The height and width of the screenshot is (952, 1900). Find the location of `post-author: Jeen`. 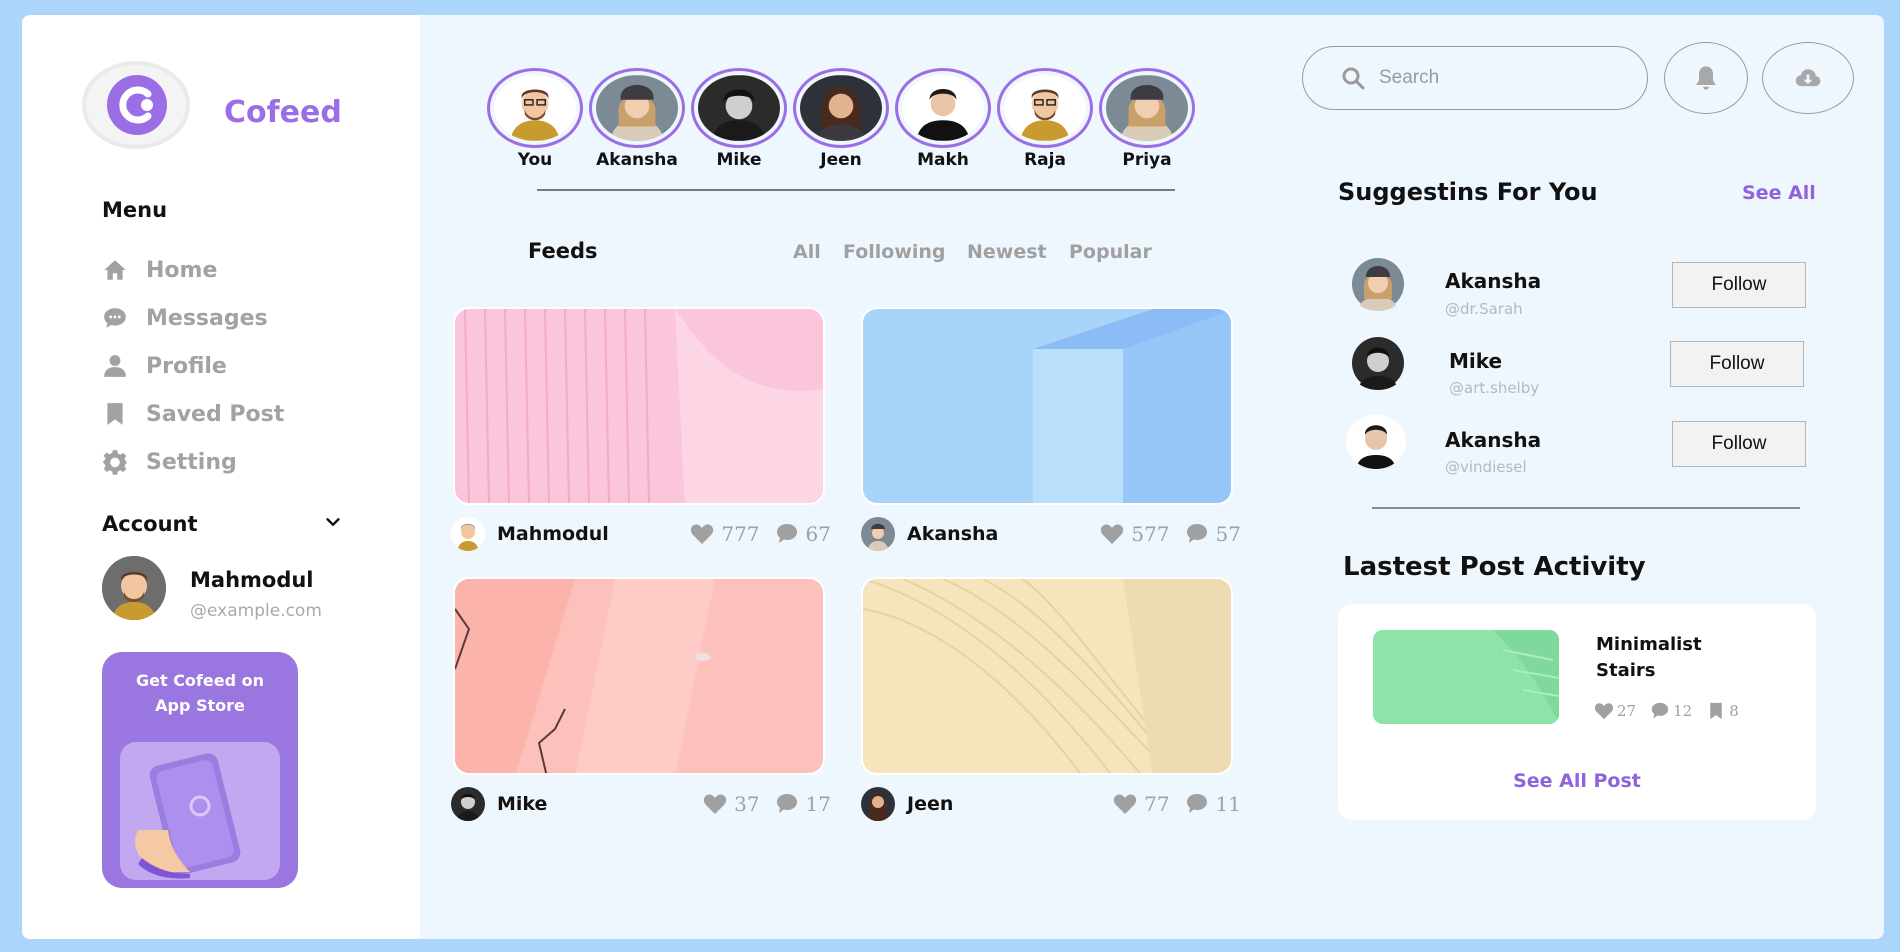

post-author: Jeen is located at coordinates (1002, 804).